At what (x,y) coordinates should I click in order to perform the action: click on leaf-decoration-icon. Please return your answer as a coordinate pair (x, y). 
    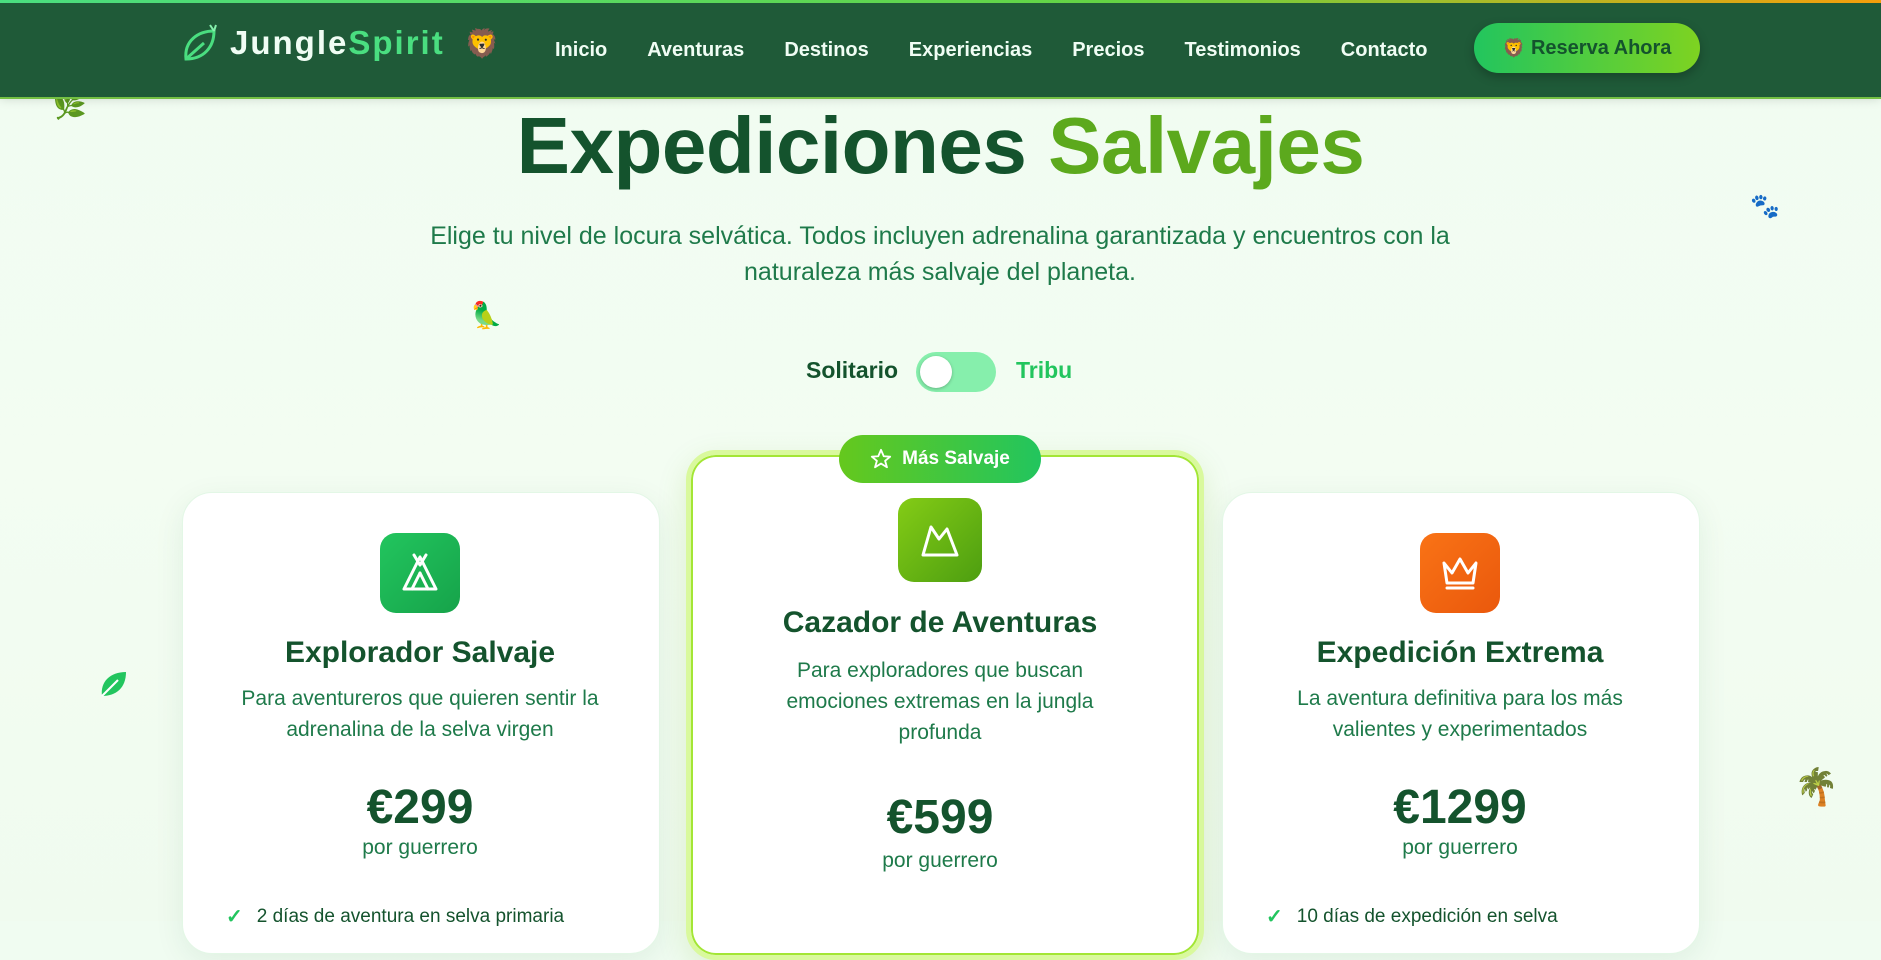
    Looking at the image, I should click on (113, 684).